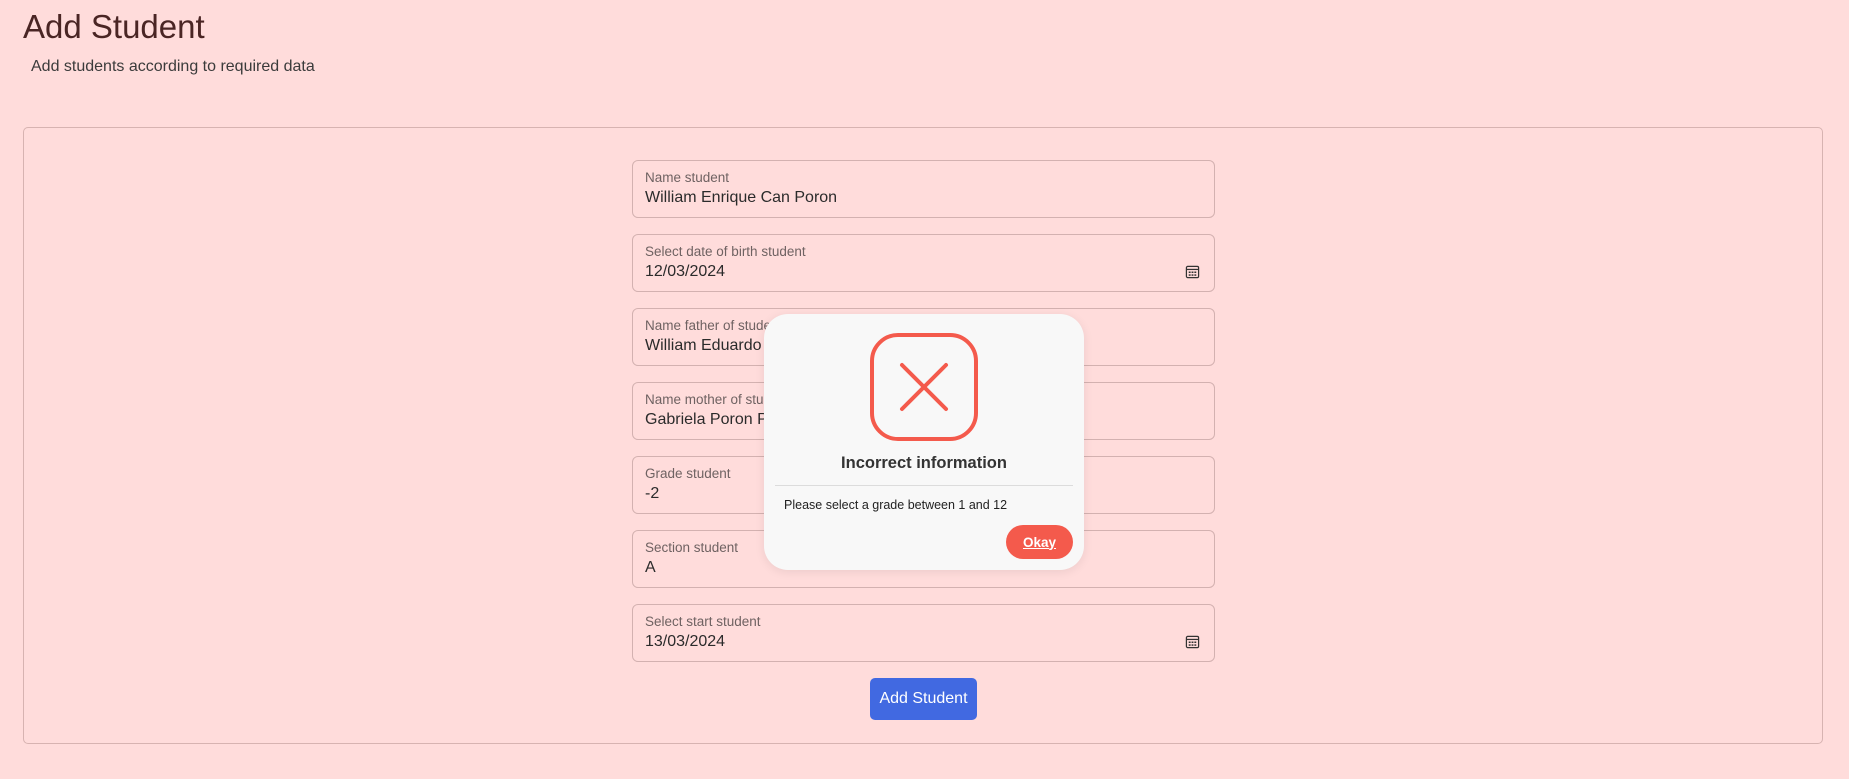 Image resolution: width=1849 pixels, height=779 pixels. I want to click on page-title: Add Student, so click(114, 26).